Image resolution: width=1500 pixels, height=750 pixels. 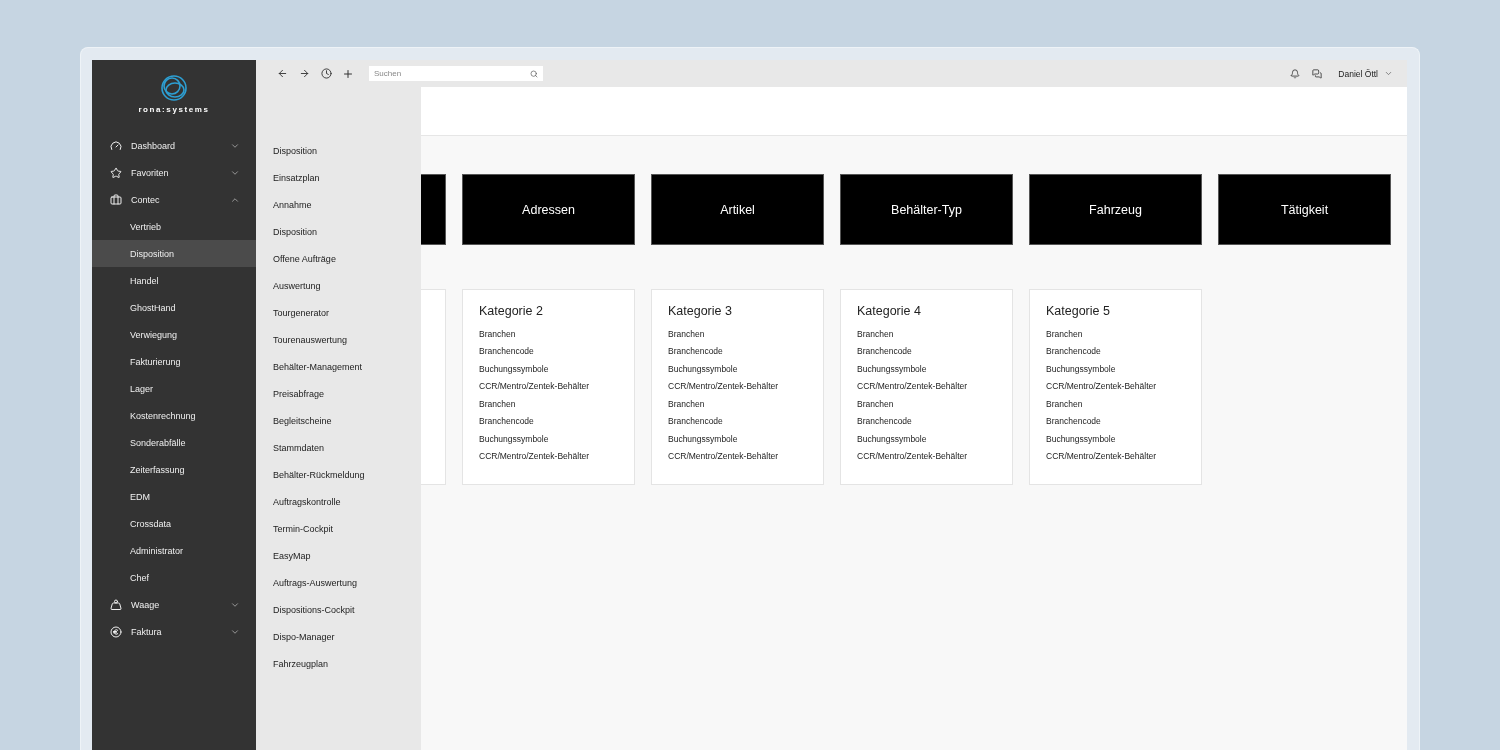 I want to click on flyout-item: Preisabfrage, so click(x=347, y=393).